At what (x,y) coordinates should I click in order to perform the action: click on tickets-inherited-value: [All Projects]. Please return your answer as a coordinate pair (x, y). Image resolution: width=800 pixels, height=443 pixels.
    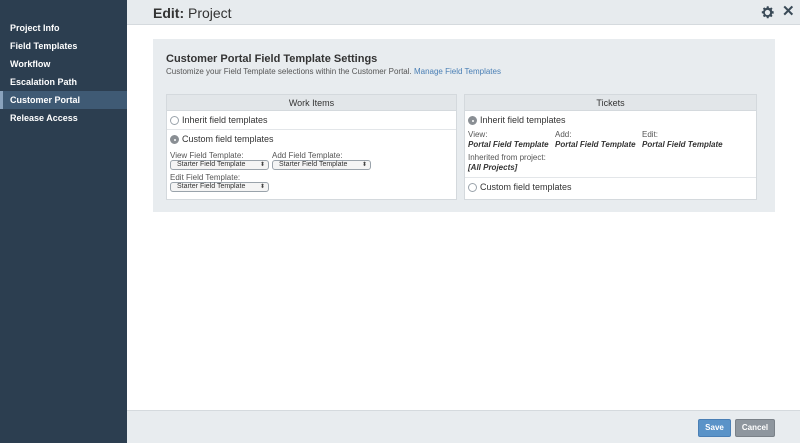
    Looking at the image, I should click on (493, 167).